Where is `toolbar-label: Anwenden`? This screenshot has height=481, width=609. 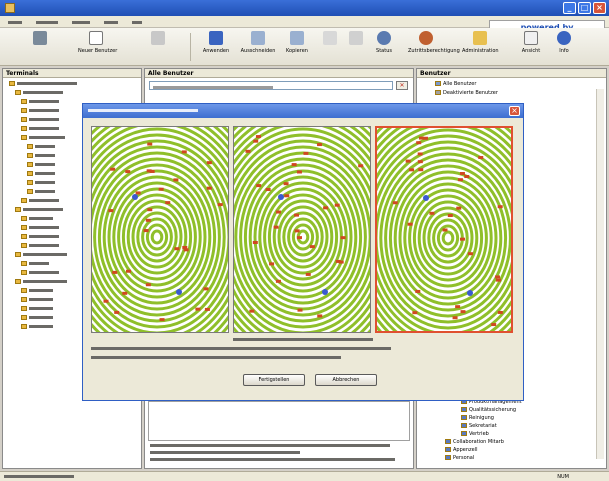
toolbar-label: Anwenden is located at coordinates (216, 51).